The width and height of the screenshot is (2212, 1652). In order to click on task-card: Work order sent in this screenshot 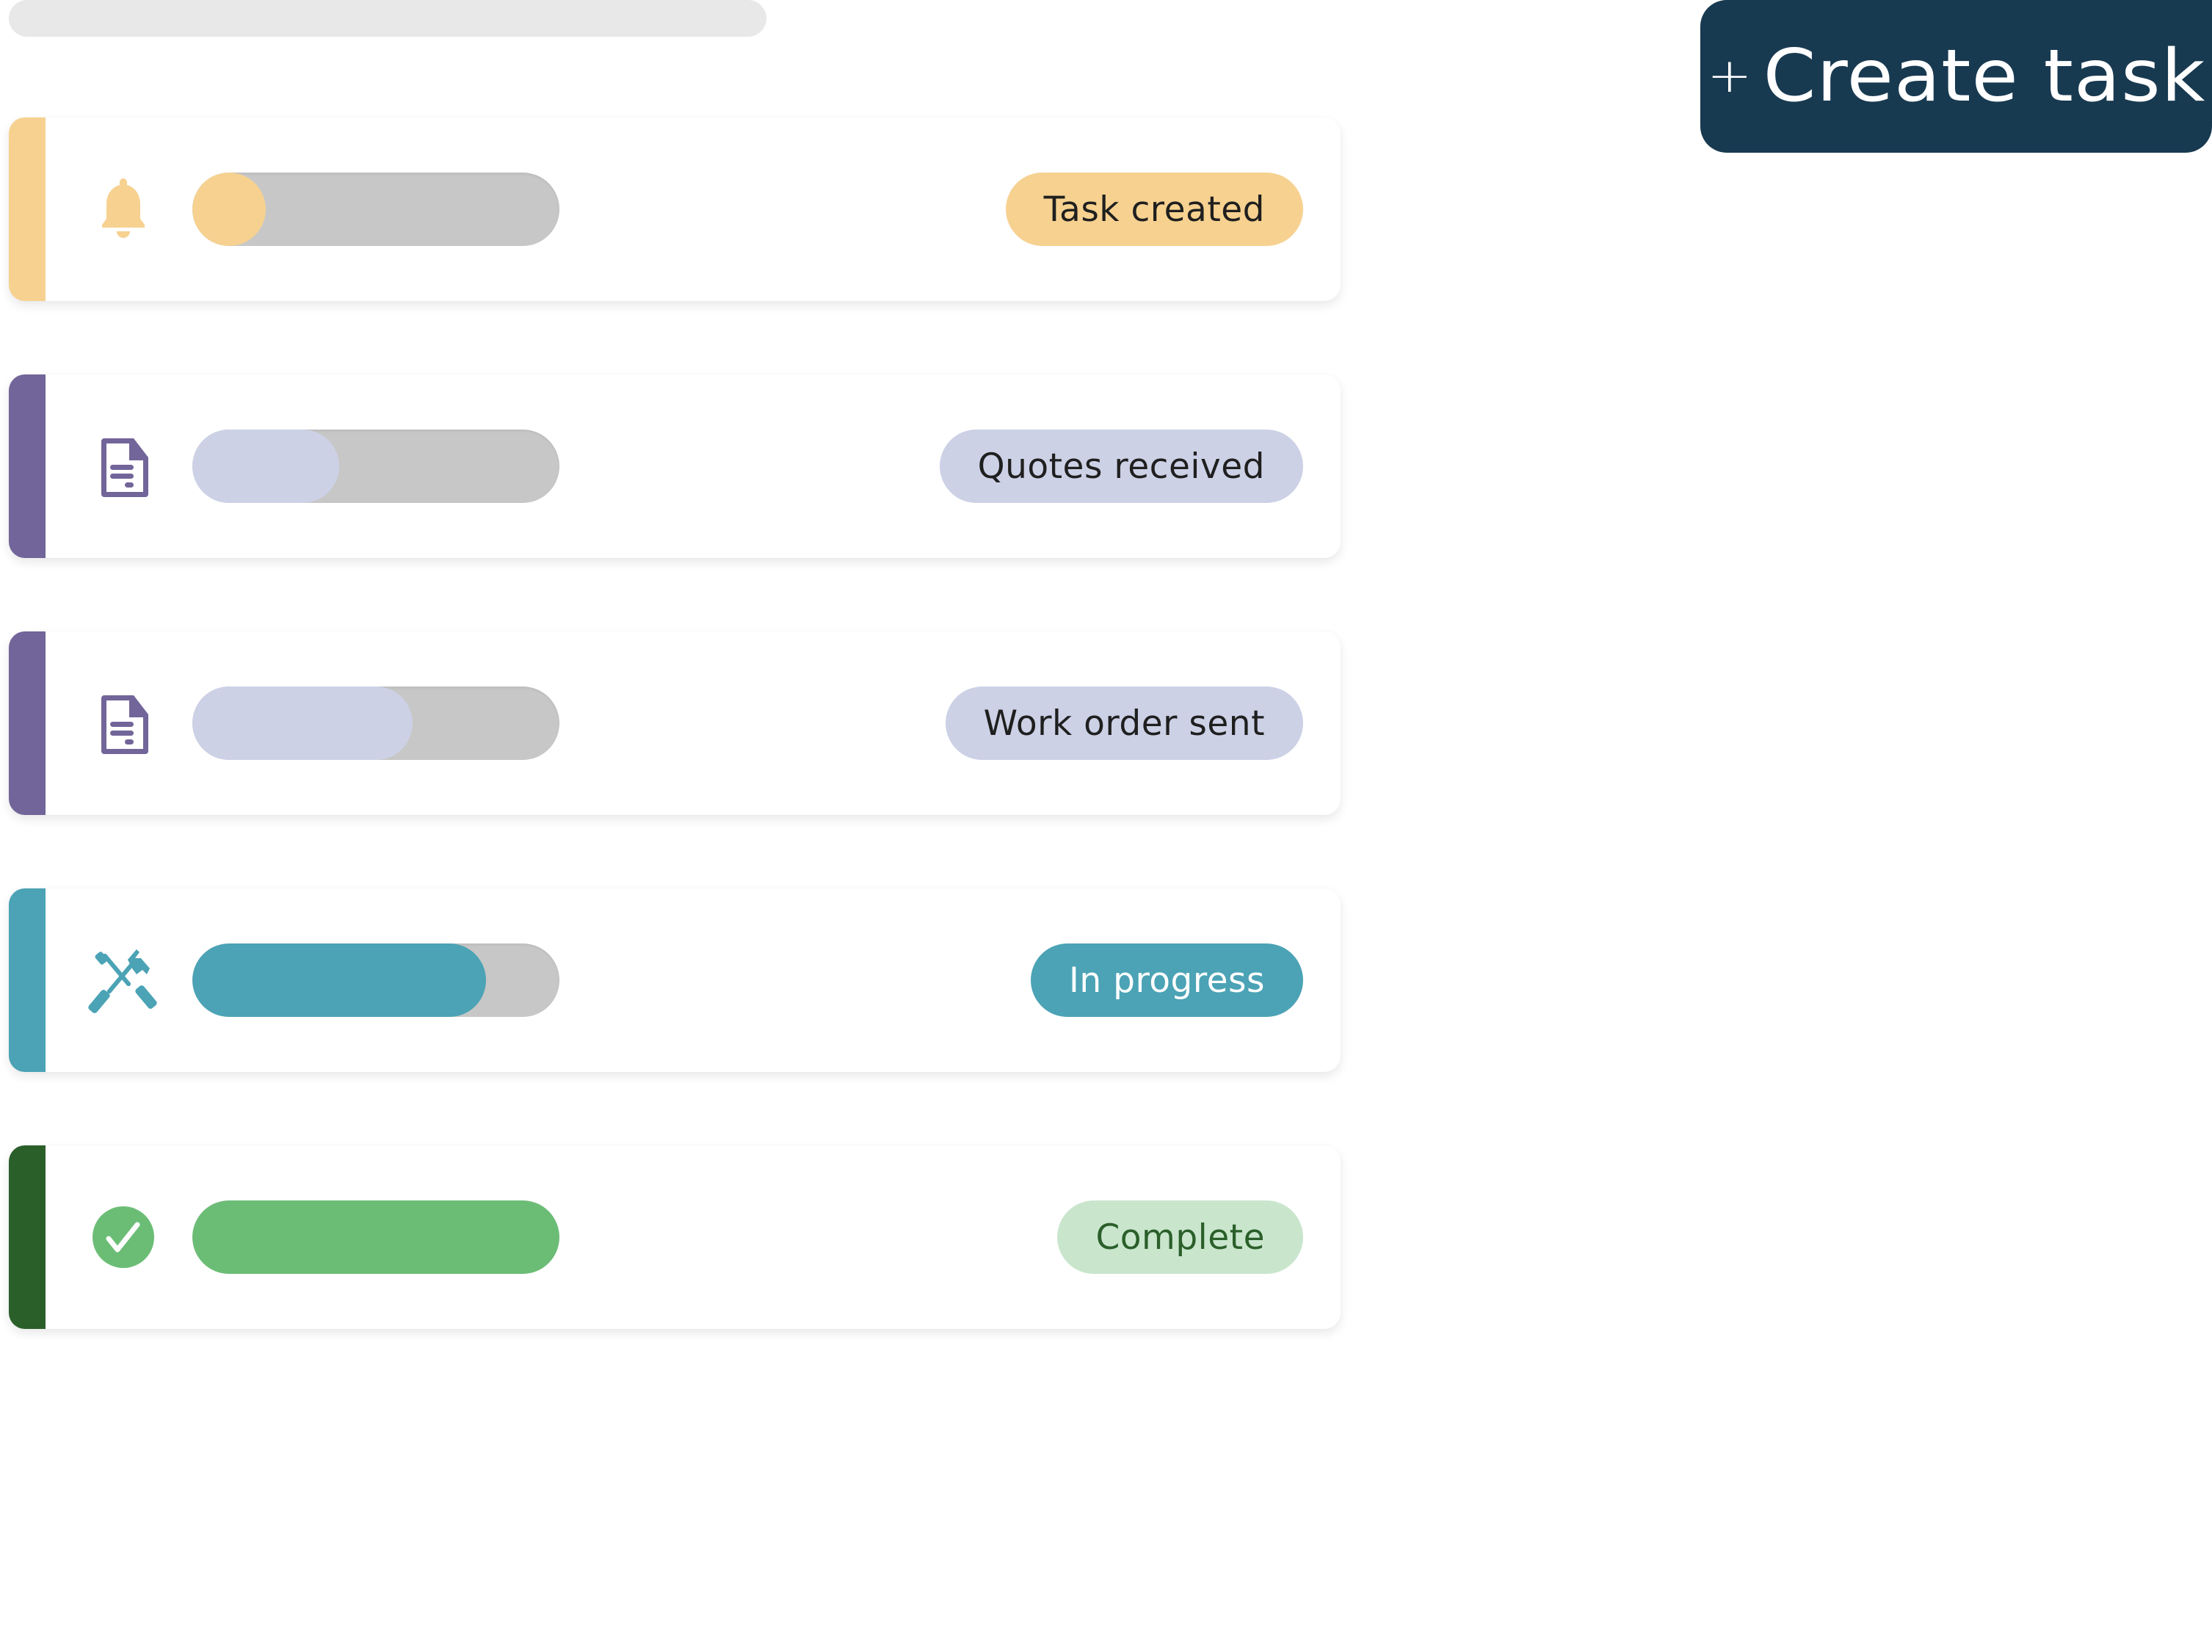, I will do `click(675, 723)`.